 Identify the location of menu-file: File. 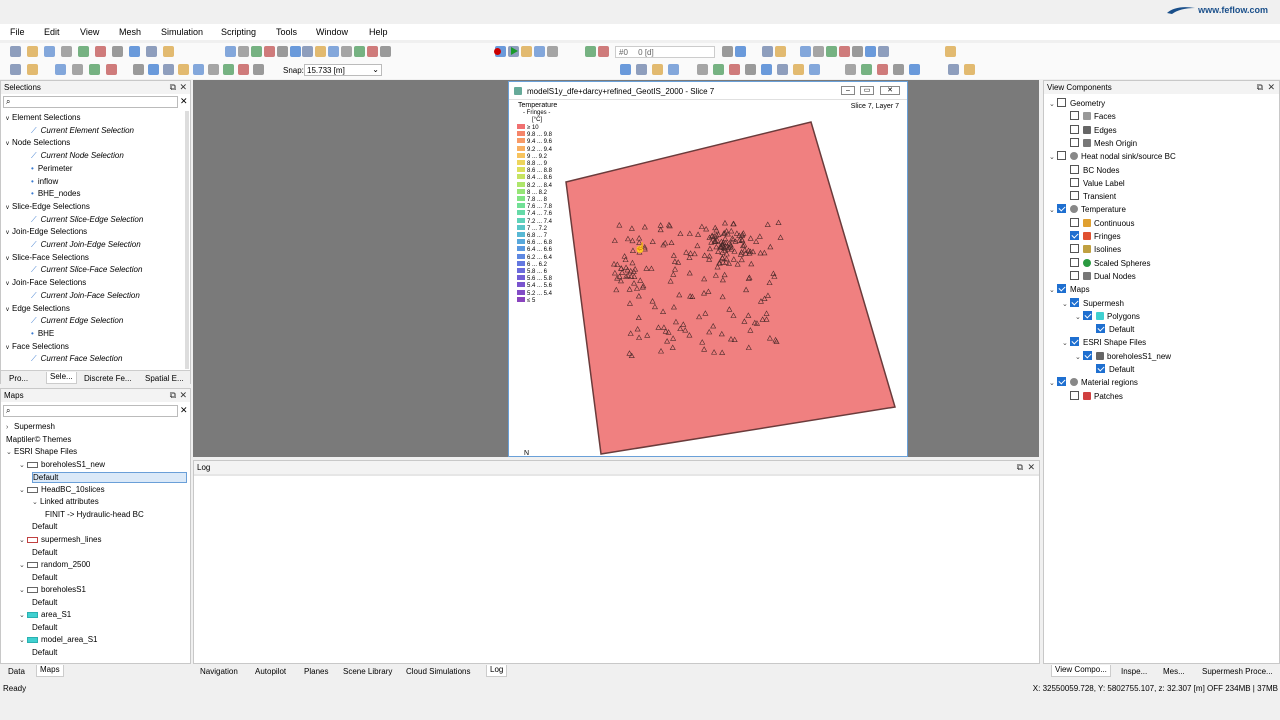
(17, 32).